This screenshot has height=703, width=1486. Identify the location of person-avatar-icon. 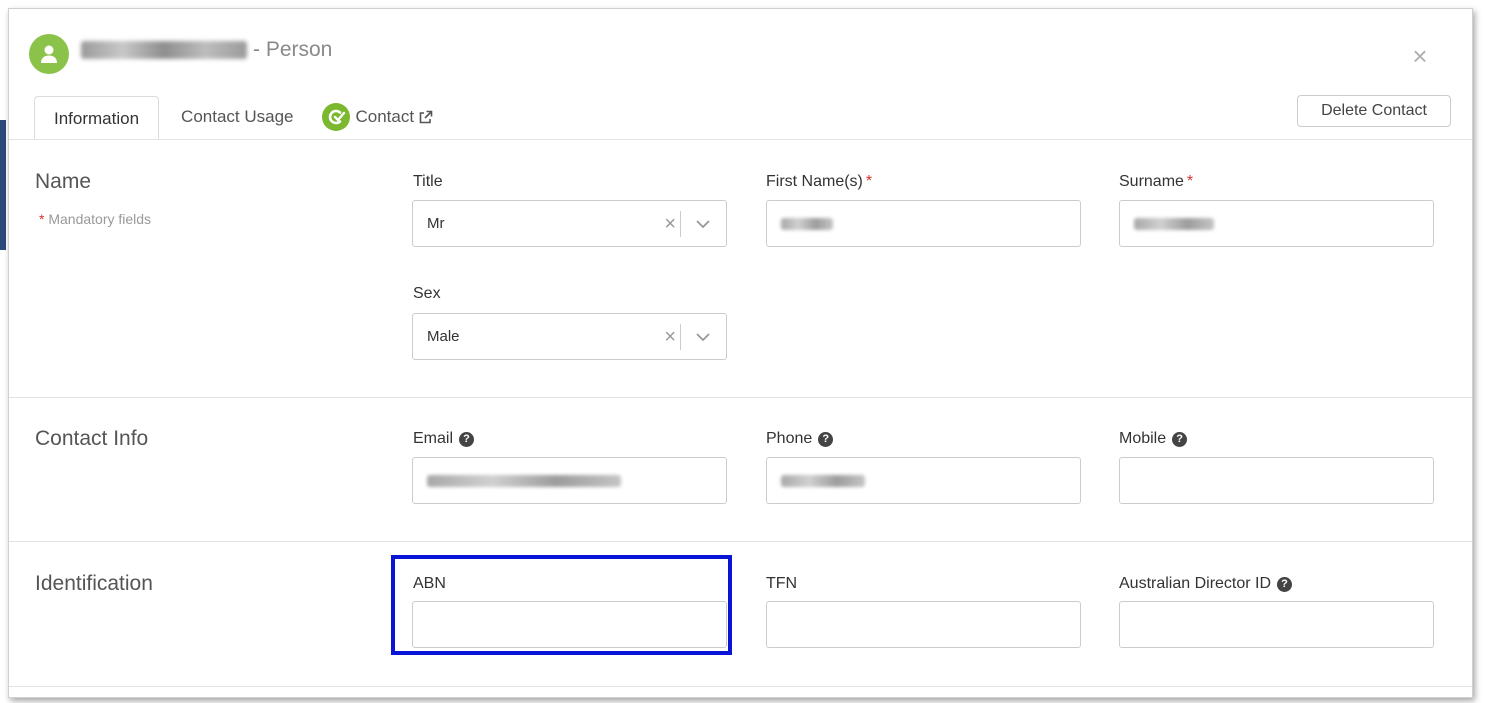
(49, 54).